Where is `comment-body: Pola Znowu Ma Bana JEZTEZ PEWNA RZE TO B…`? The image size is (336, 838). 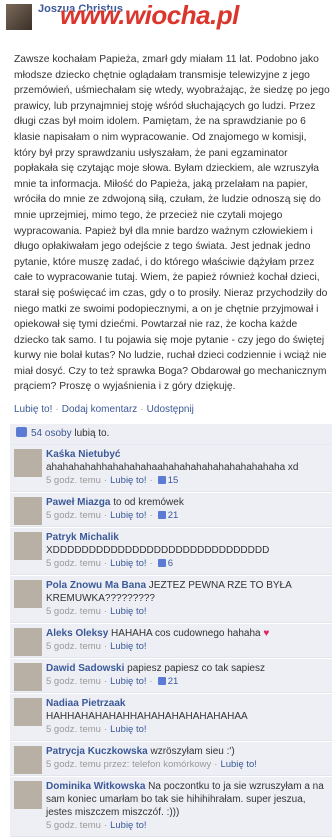
comment-body: Pola Znowu Ma Bana JEZTEZ PEWNA RZE TO B… is located at coordinates (187, 592).